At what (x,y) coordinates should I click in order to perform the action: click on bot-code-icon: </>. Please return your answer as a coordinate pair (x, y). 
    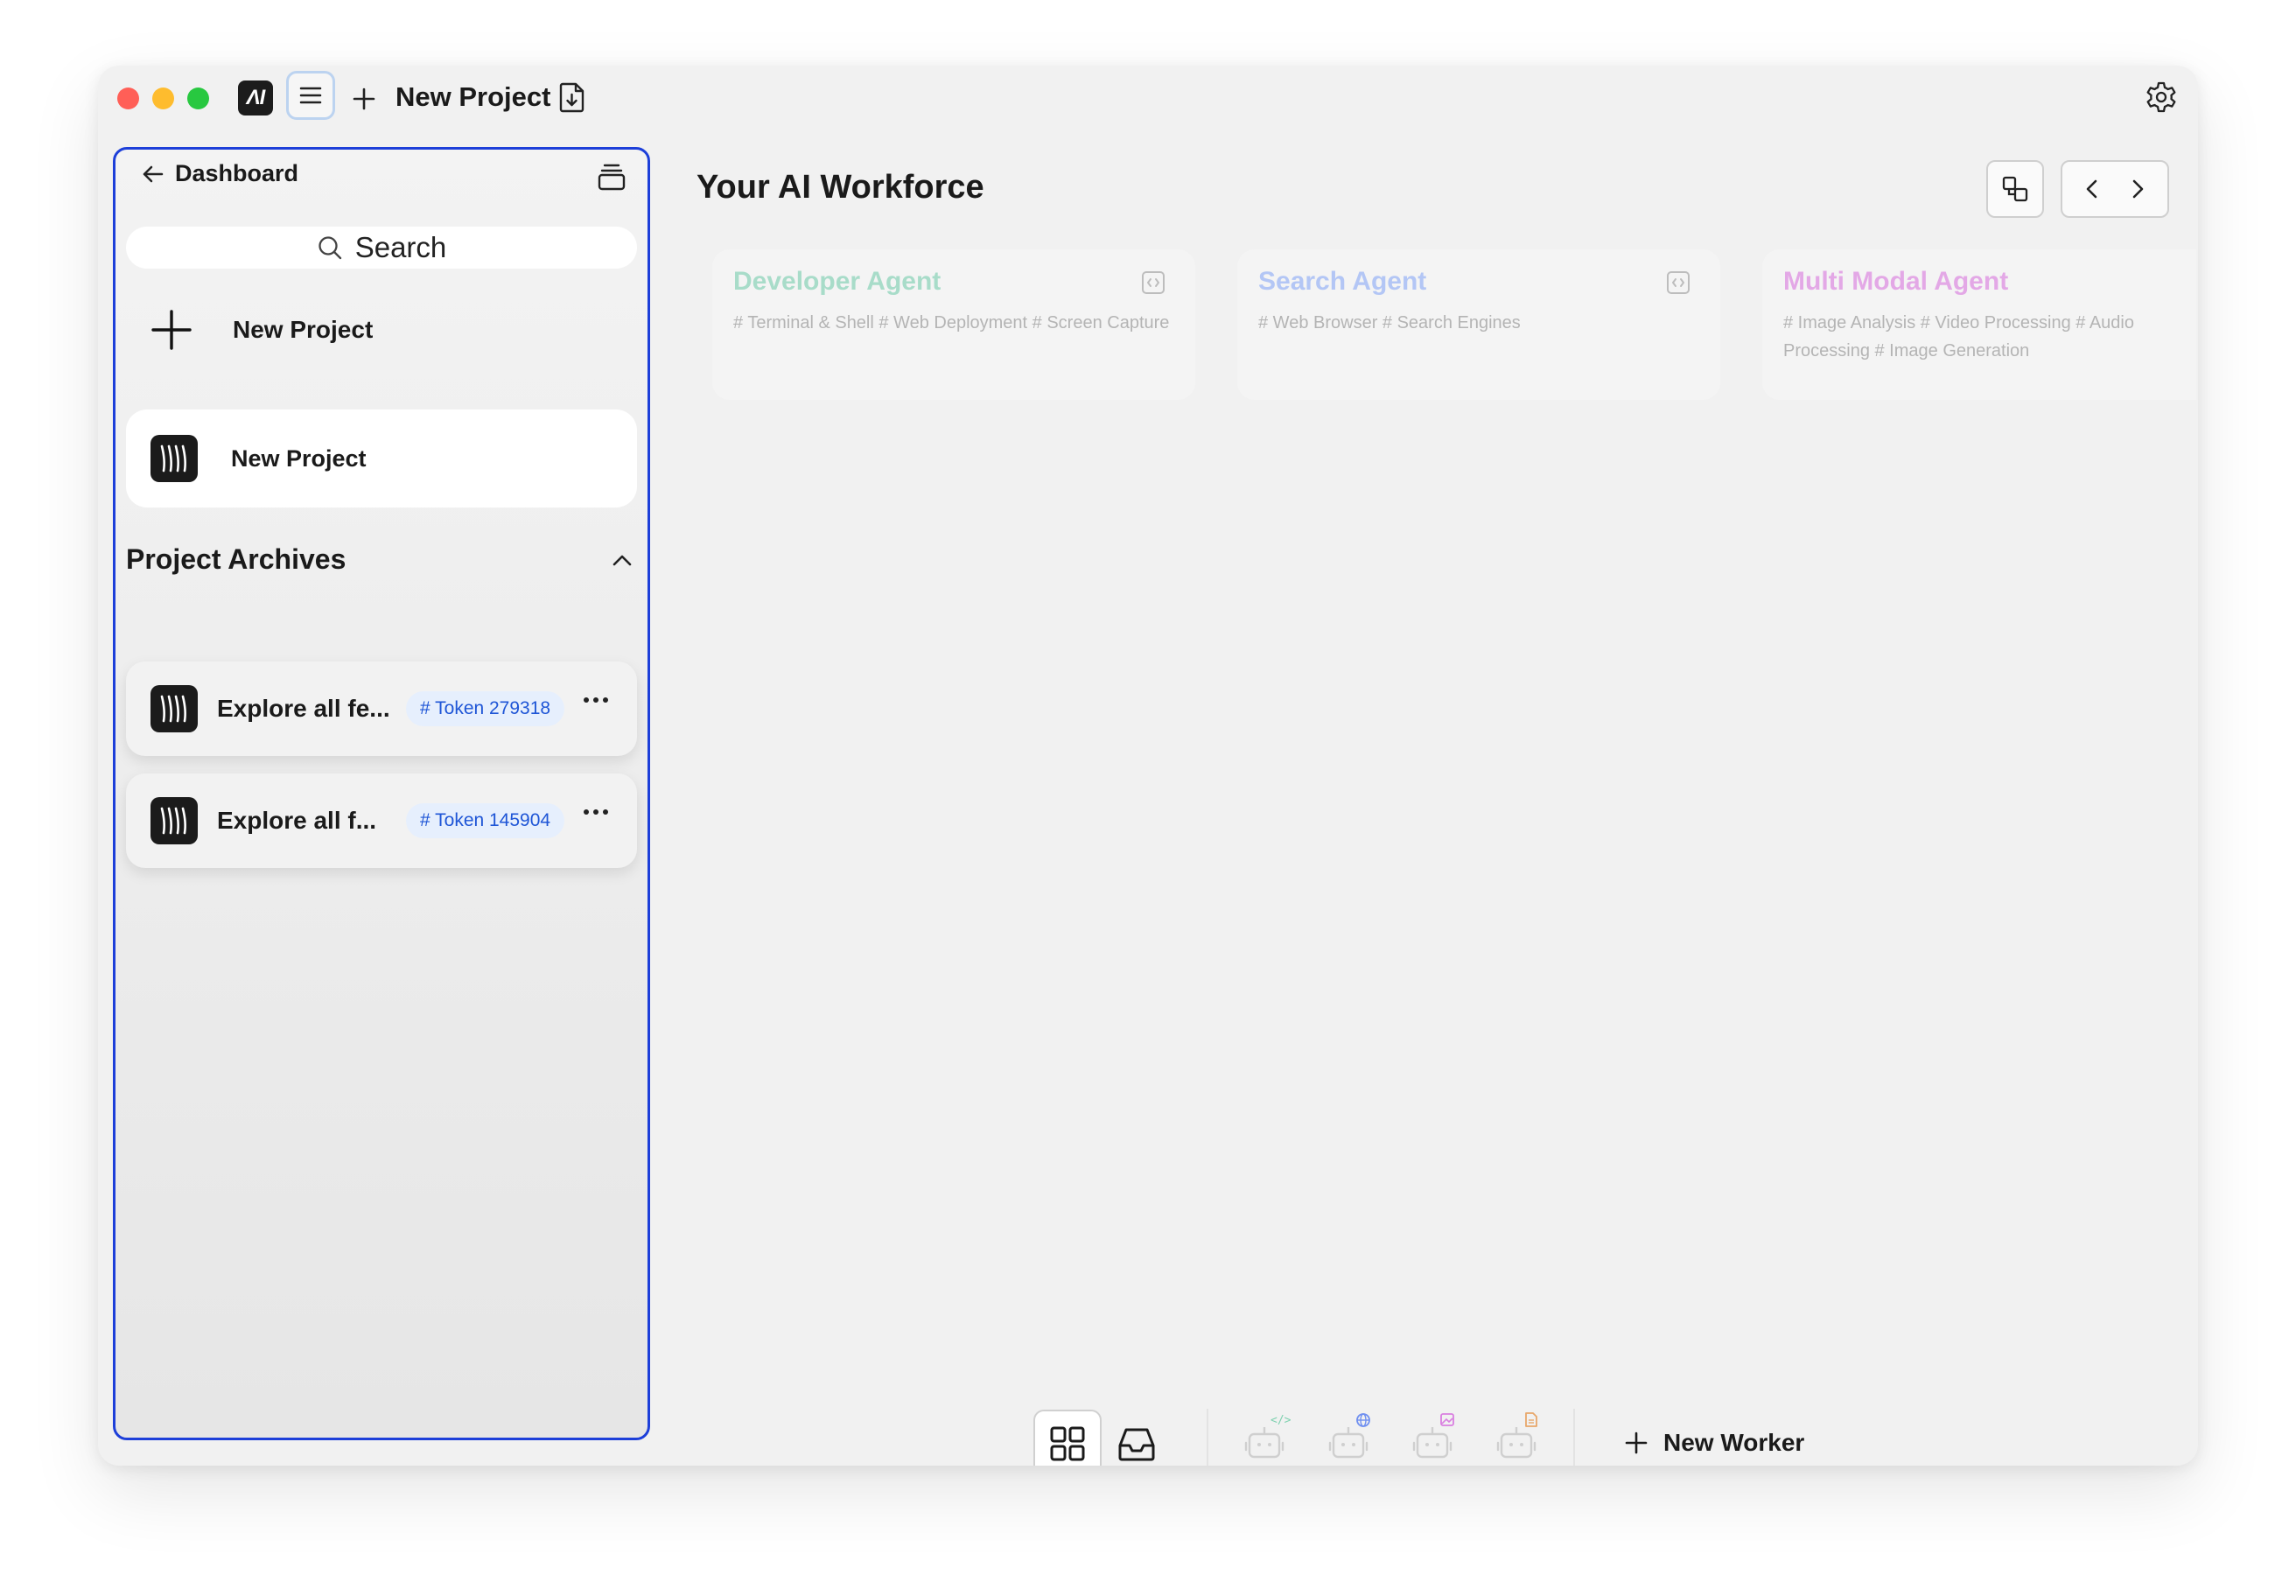
    Looking at the image, I should click on (1267, 1437).